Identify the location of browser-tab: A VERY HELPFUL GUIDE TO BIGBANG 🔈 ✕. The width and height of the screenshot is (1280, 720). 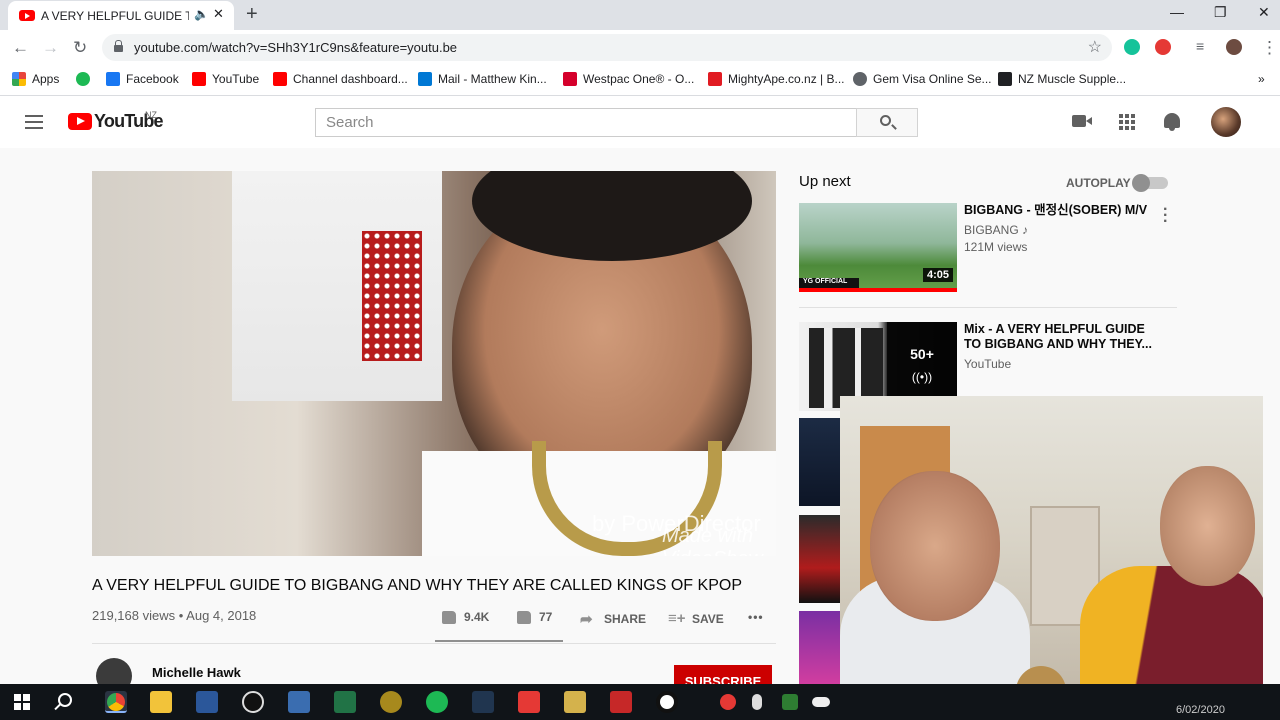
(121, 15).